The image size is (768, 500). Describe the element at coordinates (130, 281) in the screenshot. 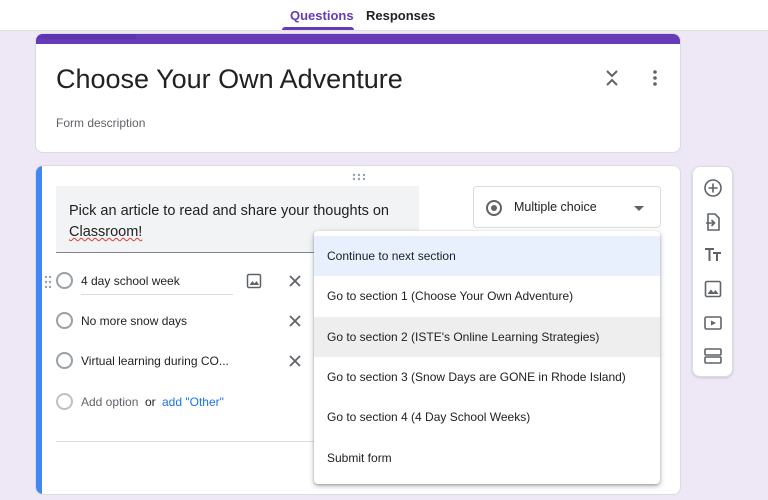

I see `option-text-input: 4 day school week` at that location.